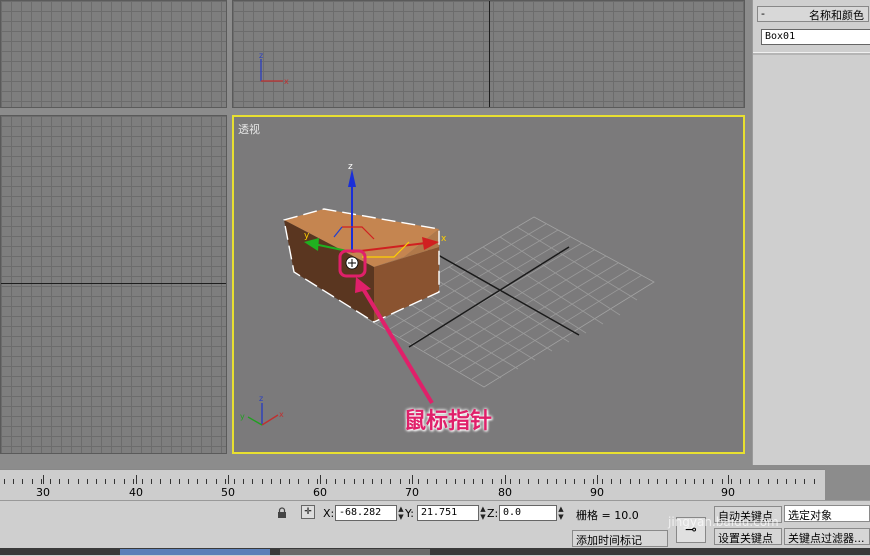 This screenshot has width=870, height=556. What do you see at coordinates (815, 37) in the screenshot?
I see `object-name-field: Box01` at bounding box center [815, 37].